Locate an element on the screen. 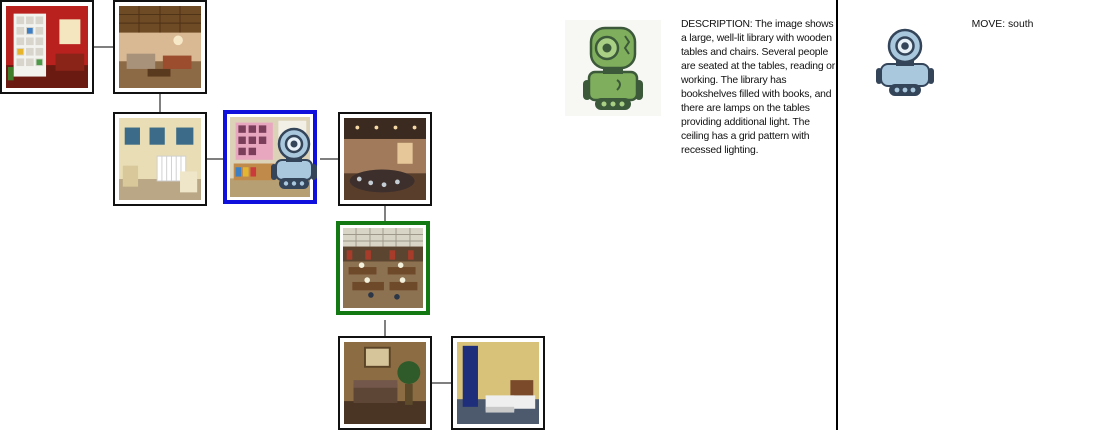 This screenshot has height=430, width=1110. room-tile-library-target is located at coordinates (383, 268).